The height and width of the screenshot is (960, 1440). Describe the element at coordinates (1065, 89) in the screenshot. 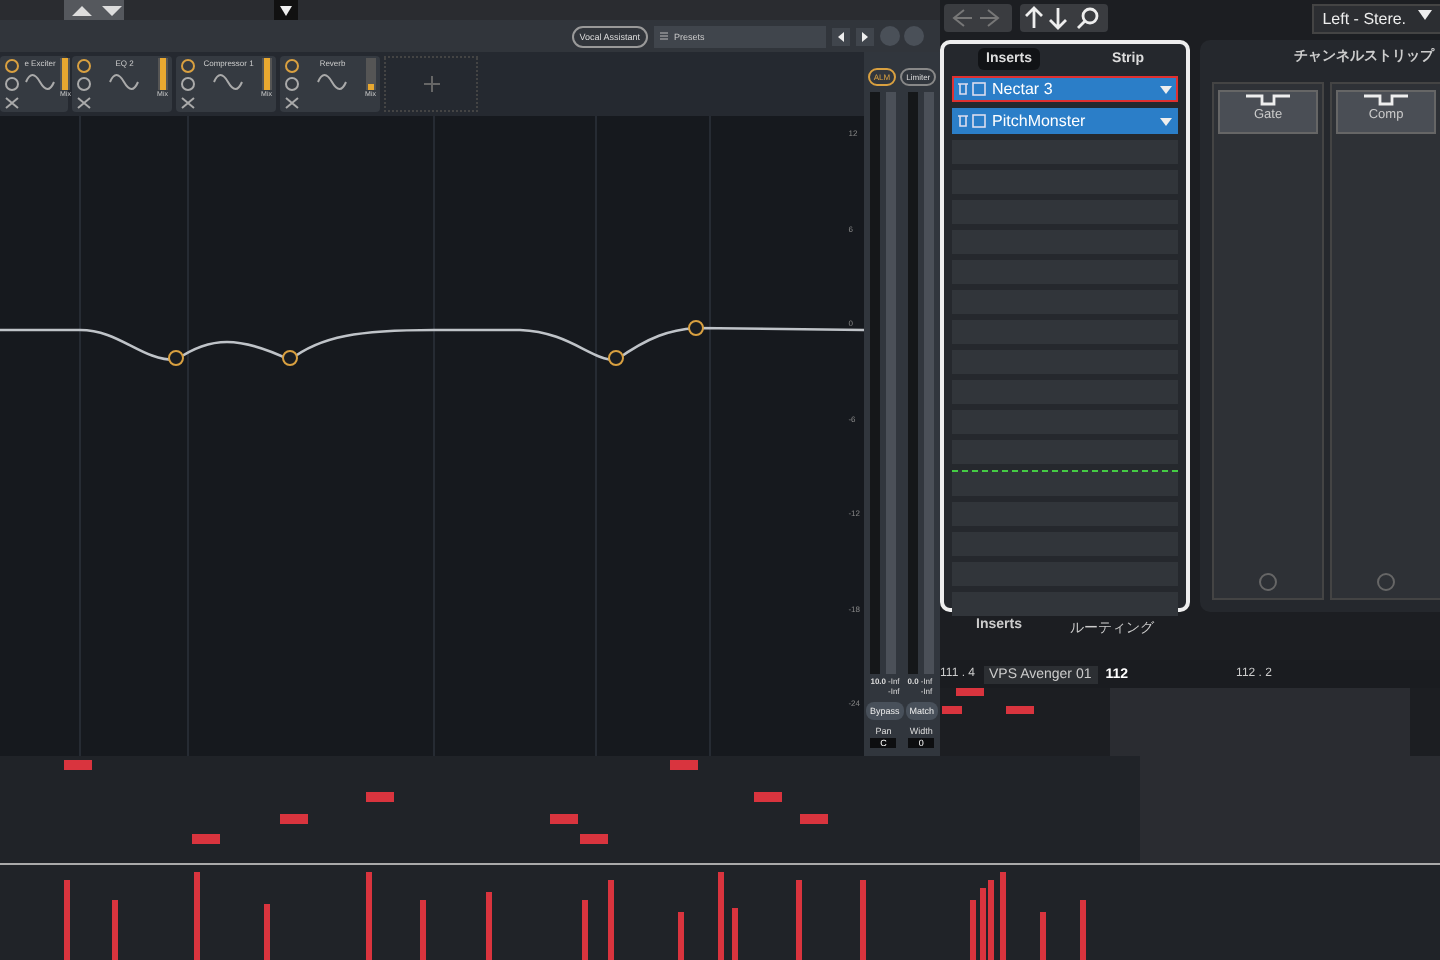

I see `insert-slot: Nectar 3` at that location.